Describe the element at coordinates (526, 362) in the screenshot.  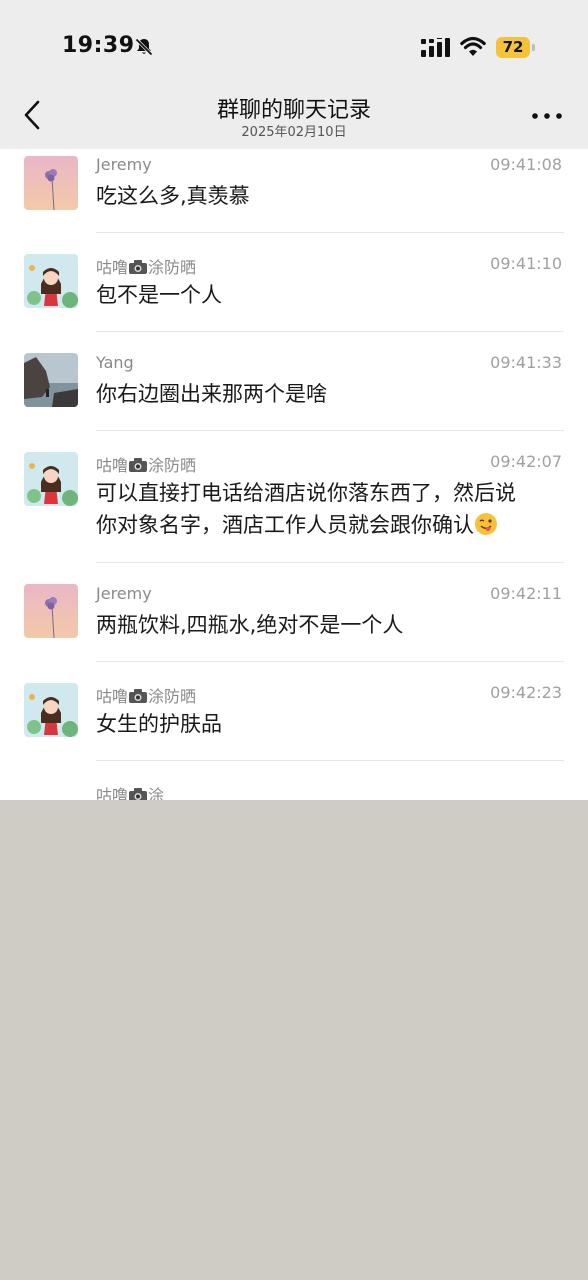
I see `message-time: 09:41:33` at that location.